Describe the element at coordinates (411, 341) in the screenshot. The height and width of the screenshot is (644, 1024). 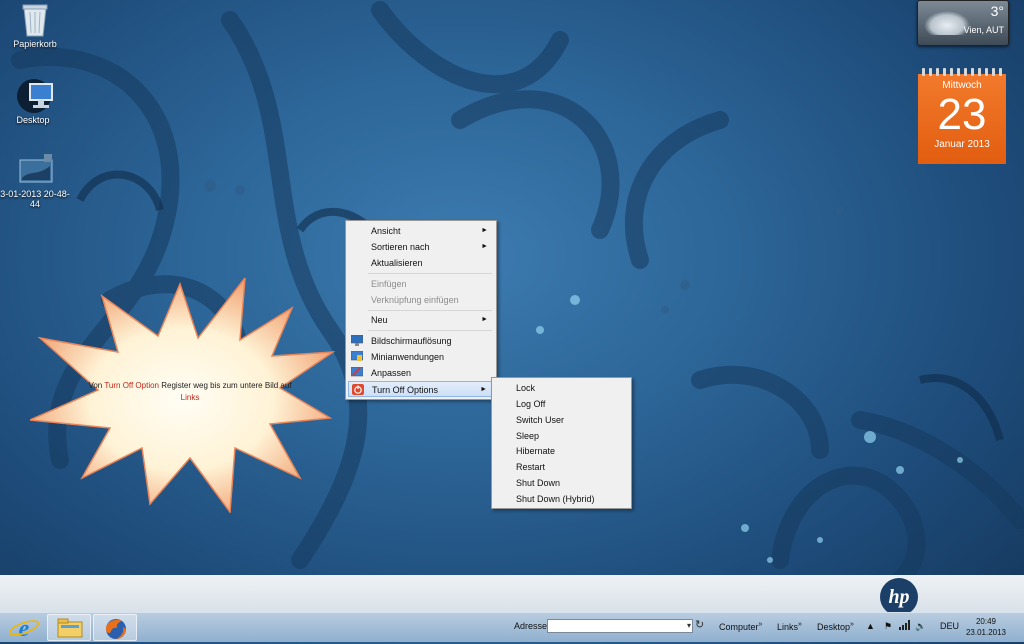
I see `menu-item-label: Bildschirmauflösung` at that location.